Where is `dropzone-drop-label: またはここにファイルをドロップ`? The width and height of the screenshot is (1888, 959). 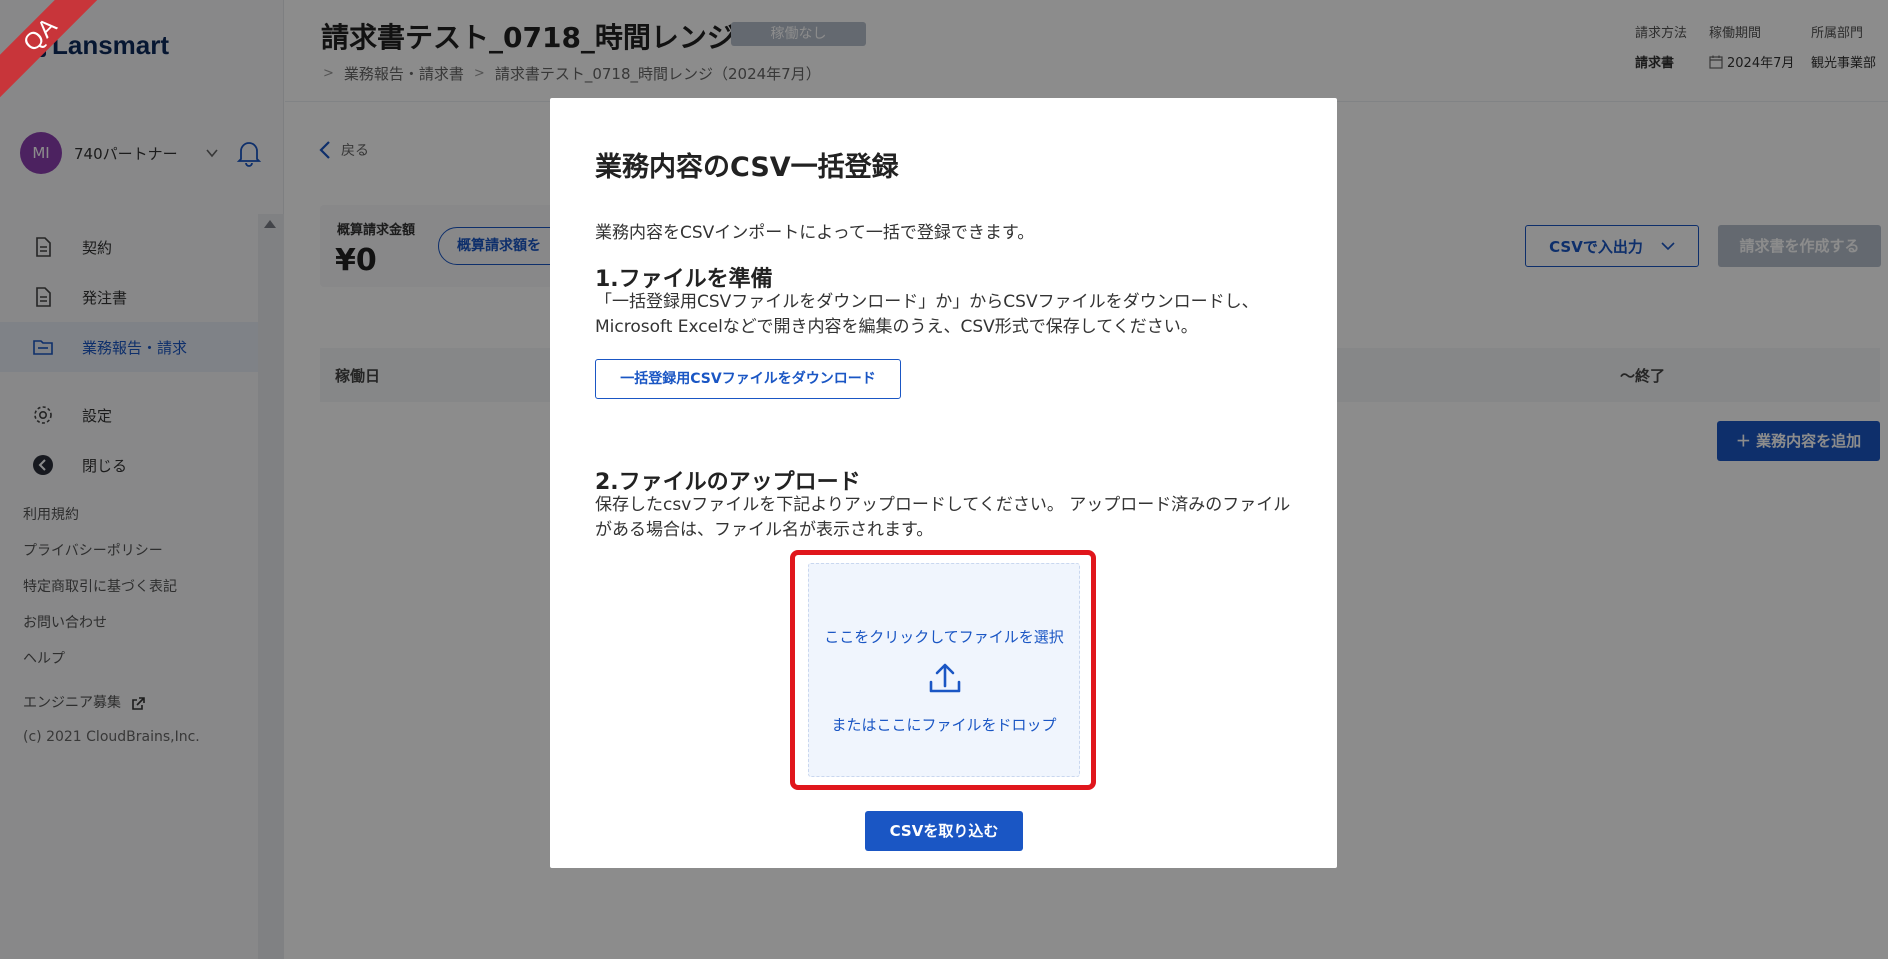 dropzone-drop-label: またはここにファイルをドロップ is located at coordinates (944, 725).